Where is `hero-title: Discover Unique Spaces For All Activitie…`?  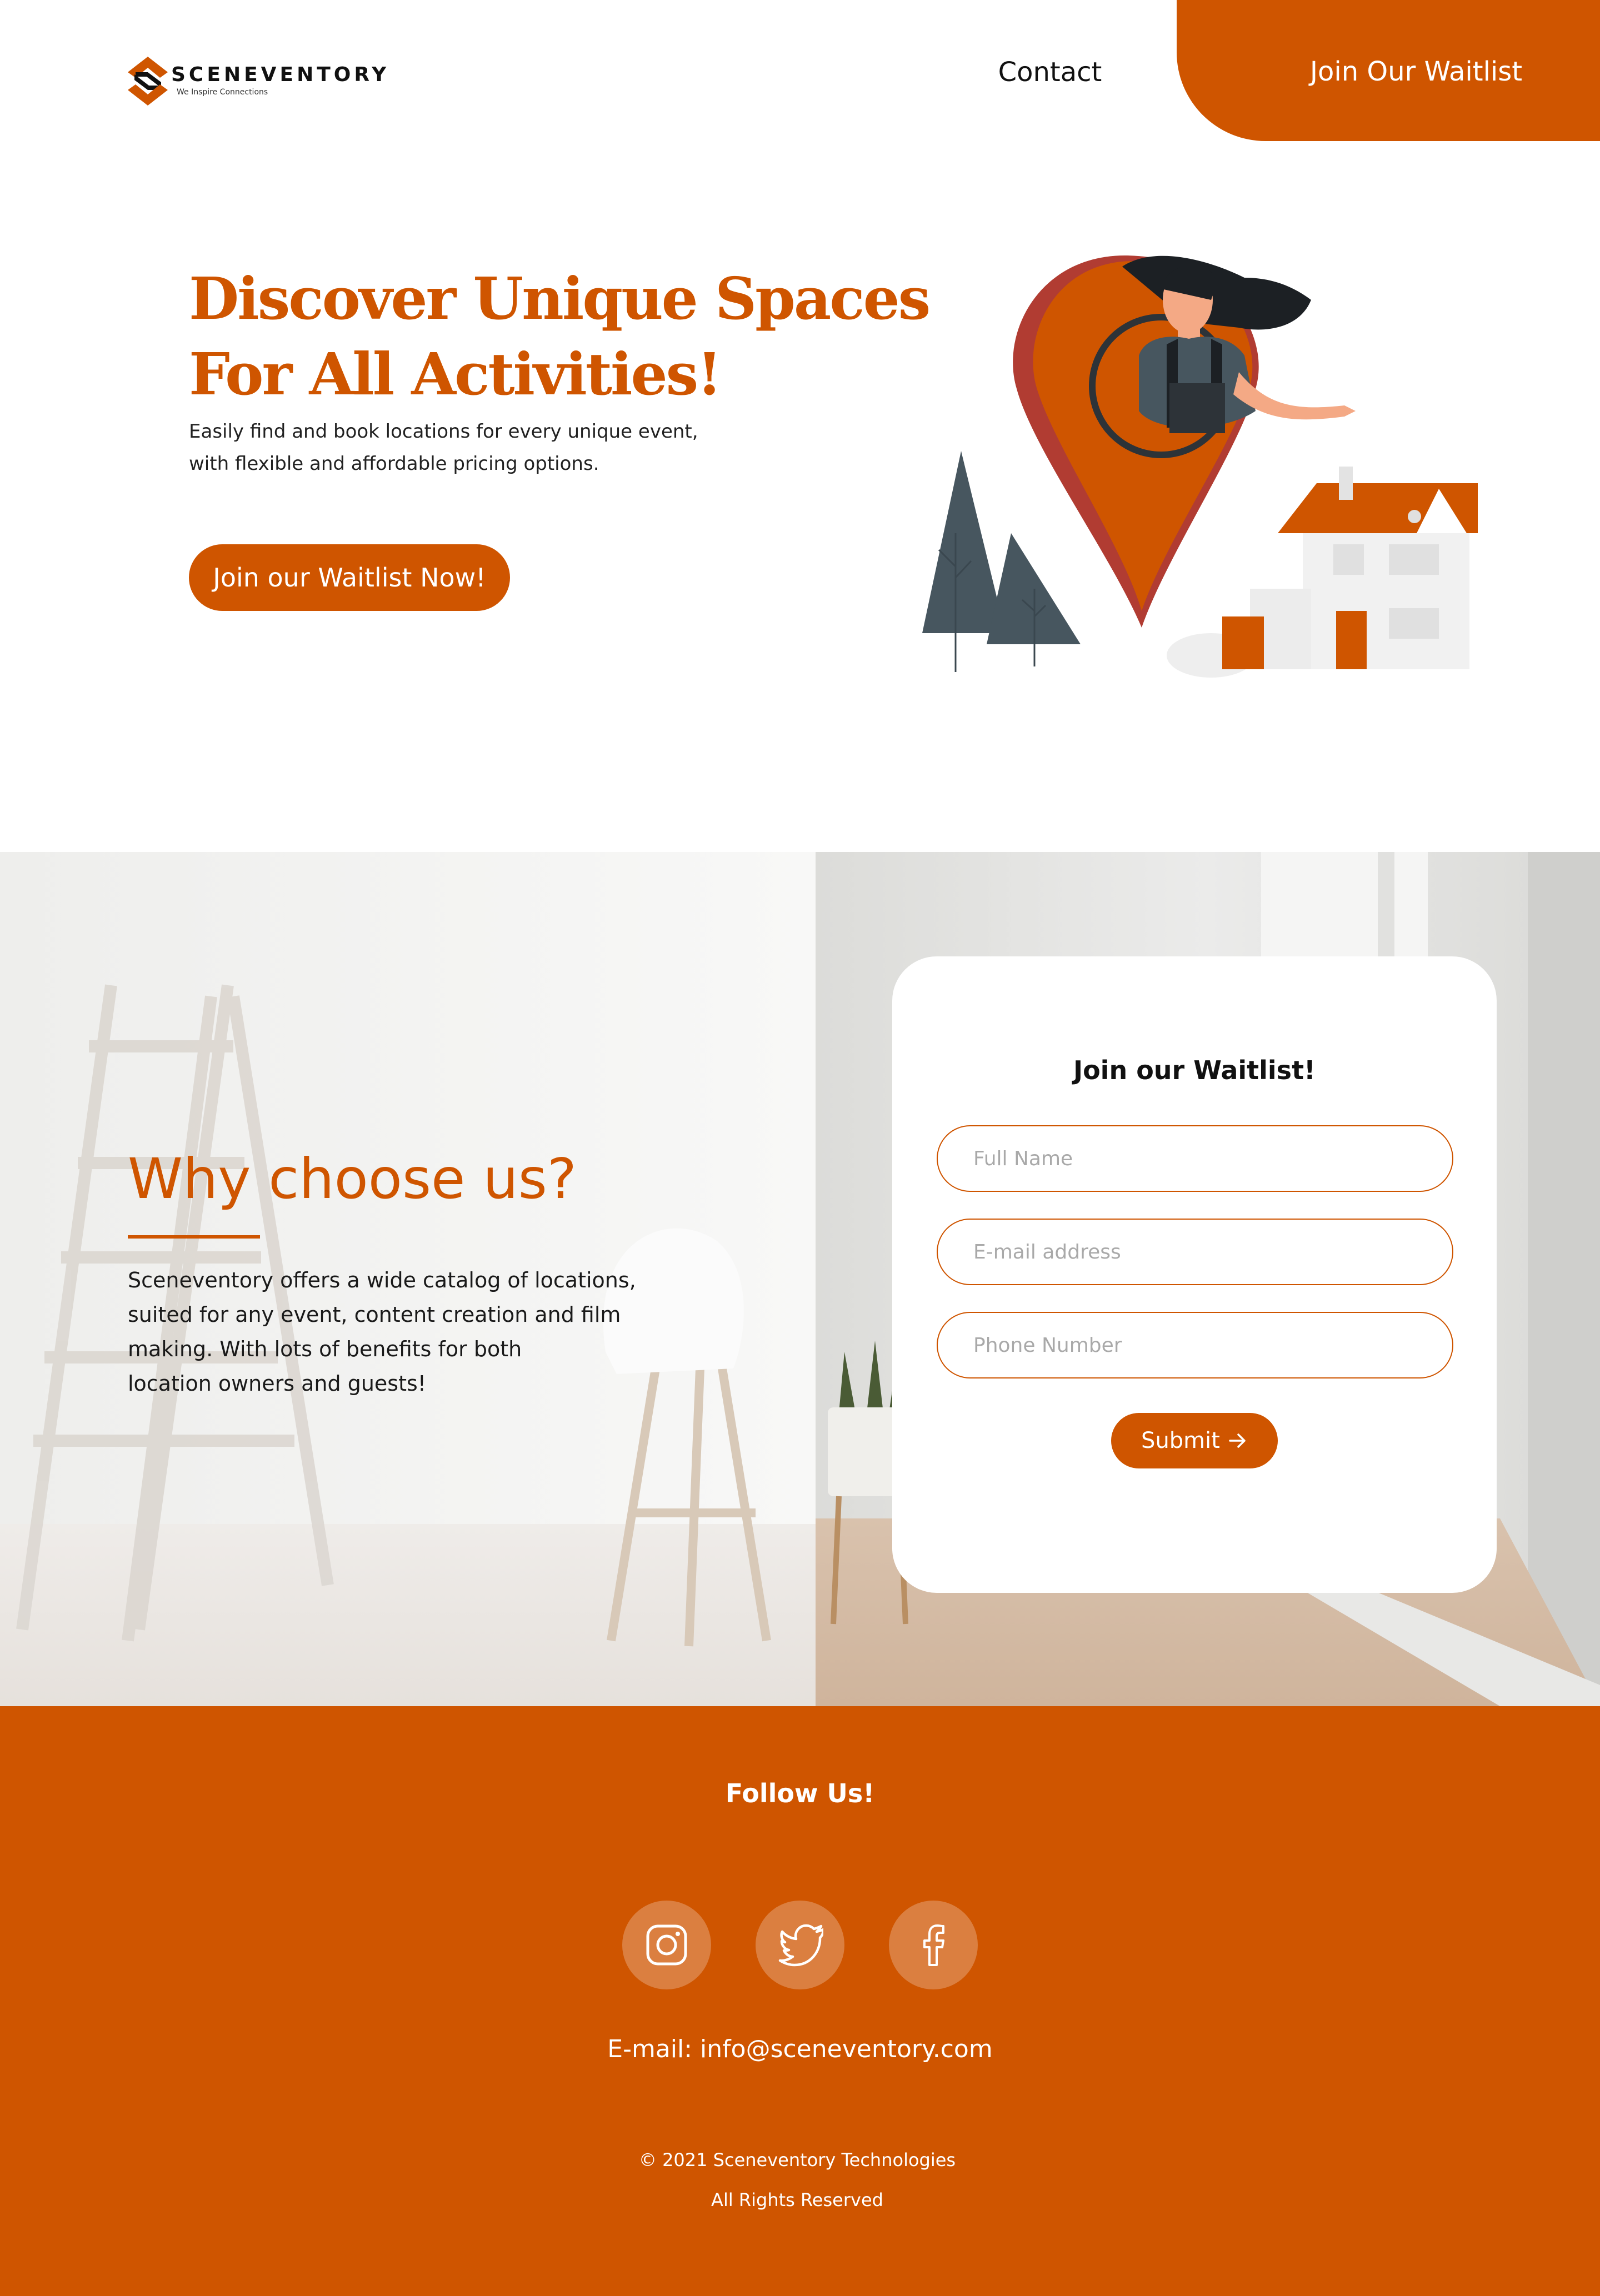 hero-title: Discover Unique Spaces For All Activitie… is located at coordinates (560, 336).